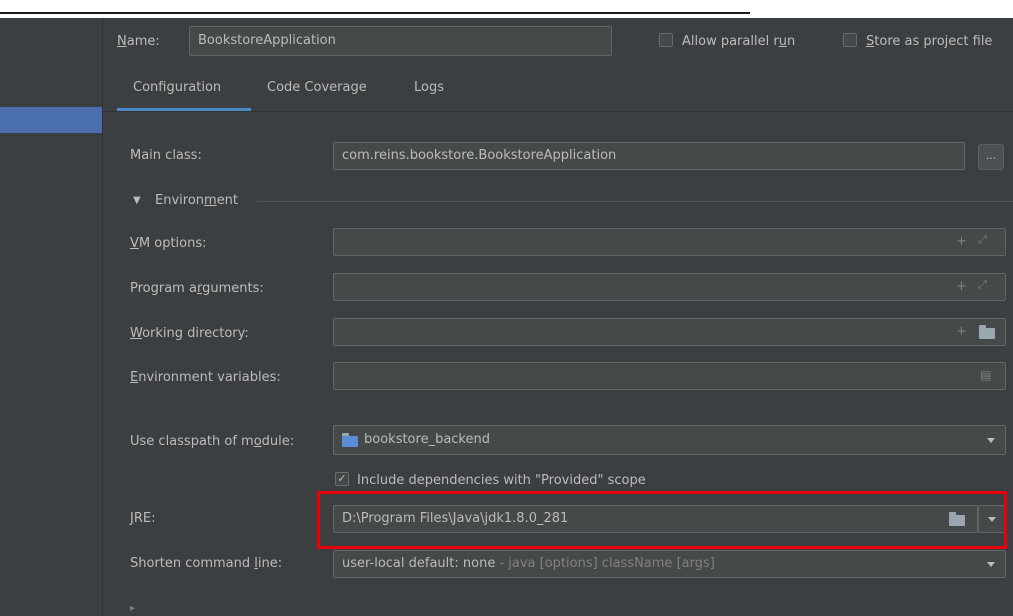 The width and height of the screenshot is (1013, 616). What do you see at coordinates (51, 317) in the screenshot?
I see `run-config-sidebar` at bounding box center [51, 317].